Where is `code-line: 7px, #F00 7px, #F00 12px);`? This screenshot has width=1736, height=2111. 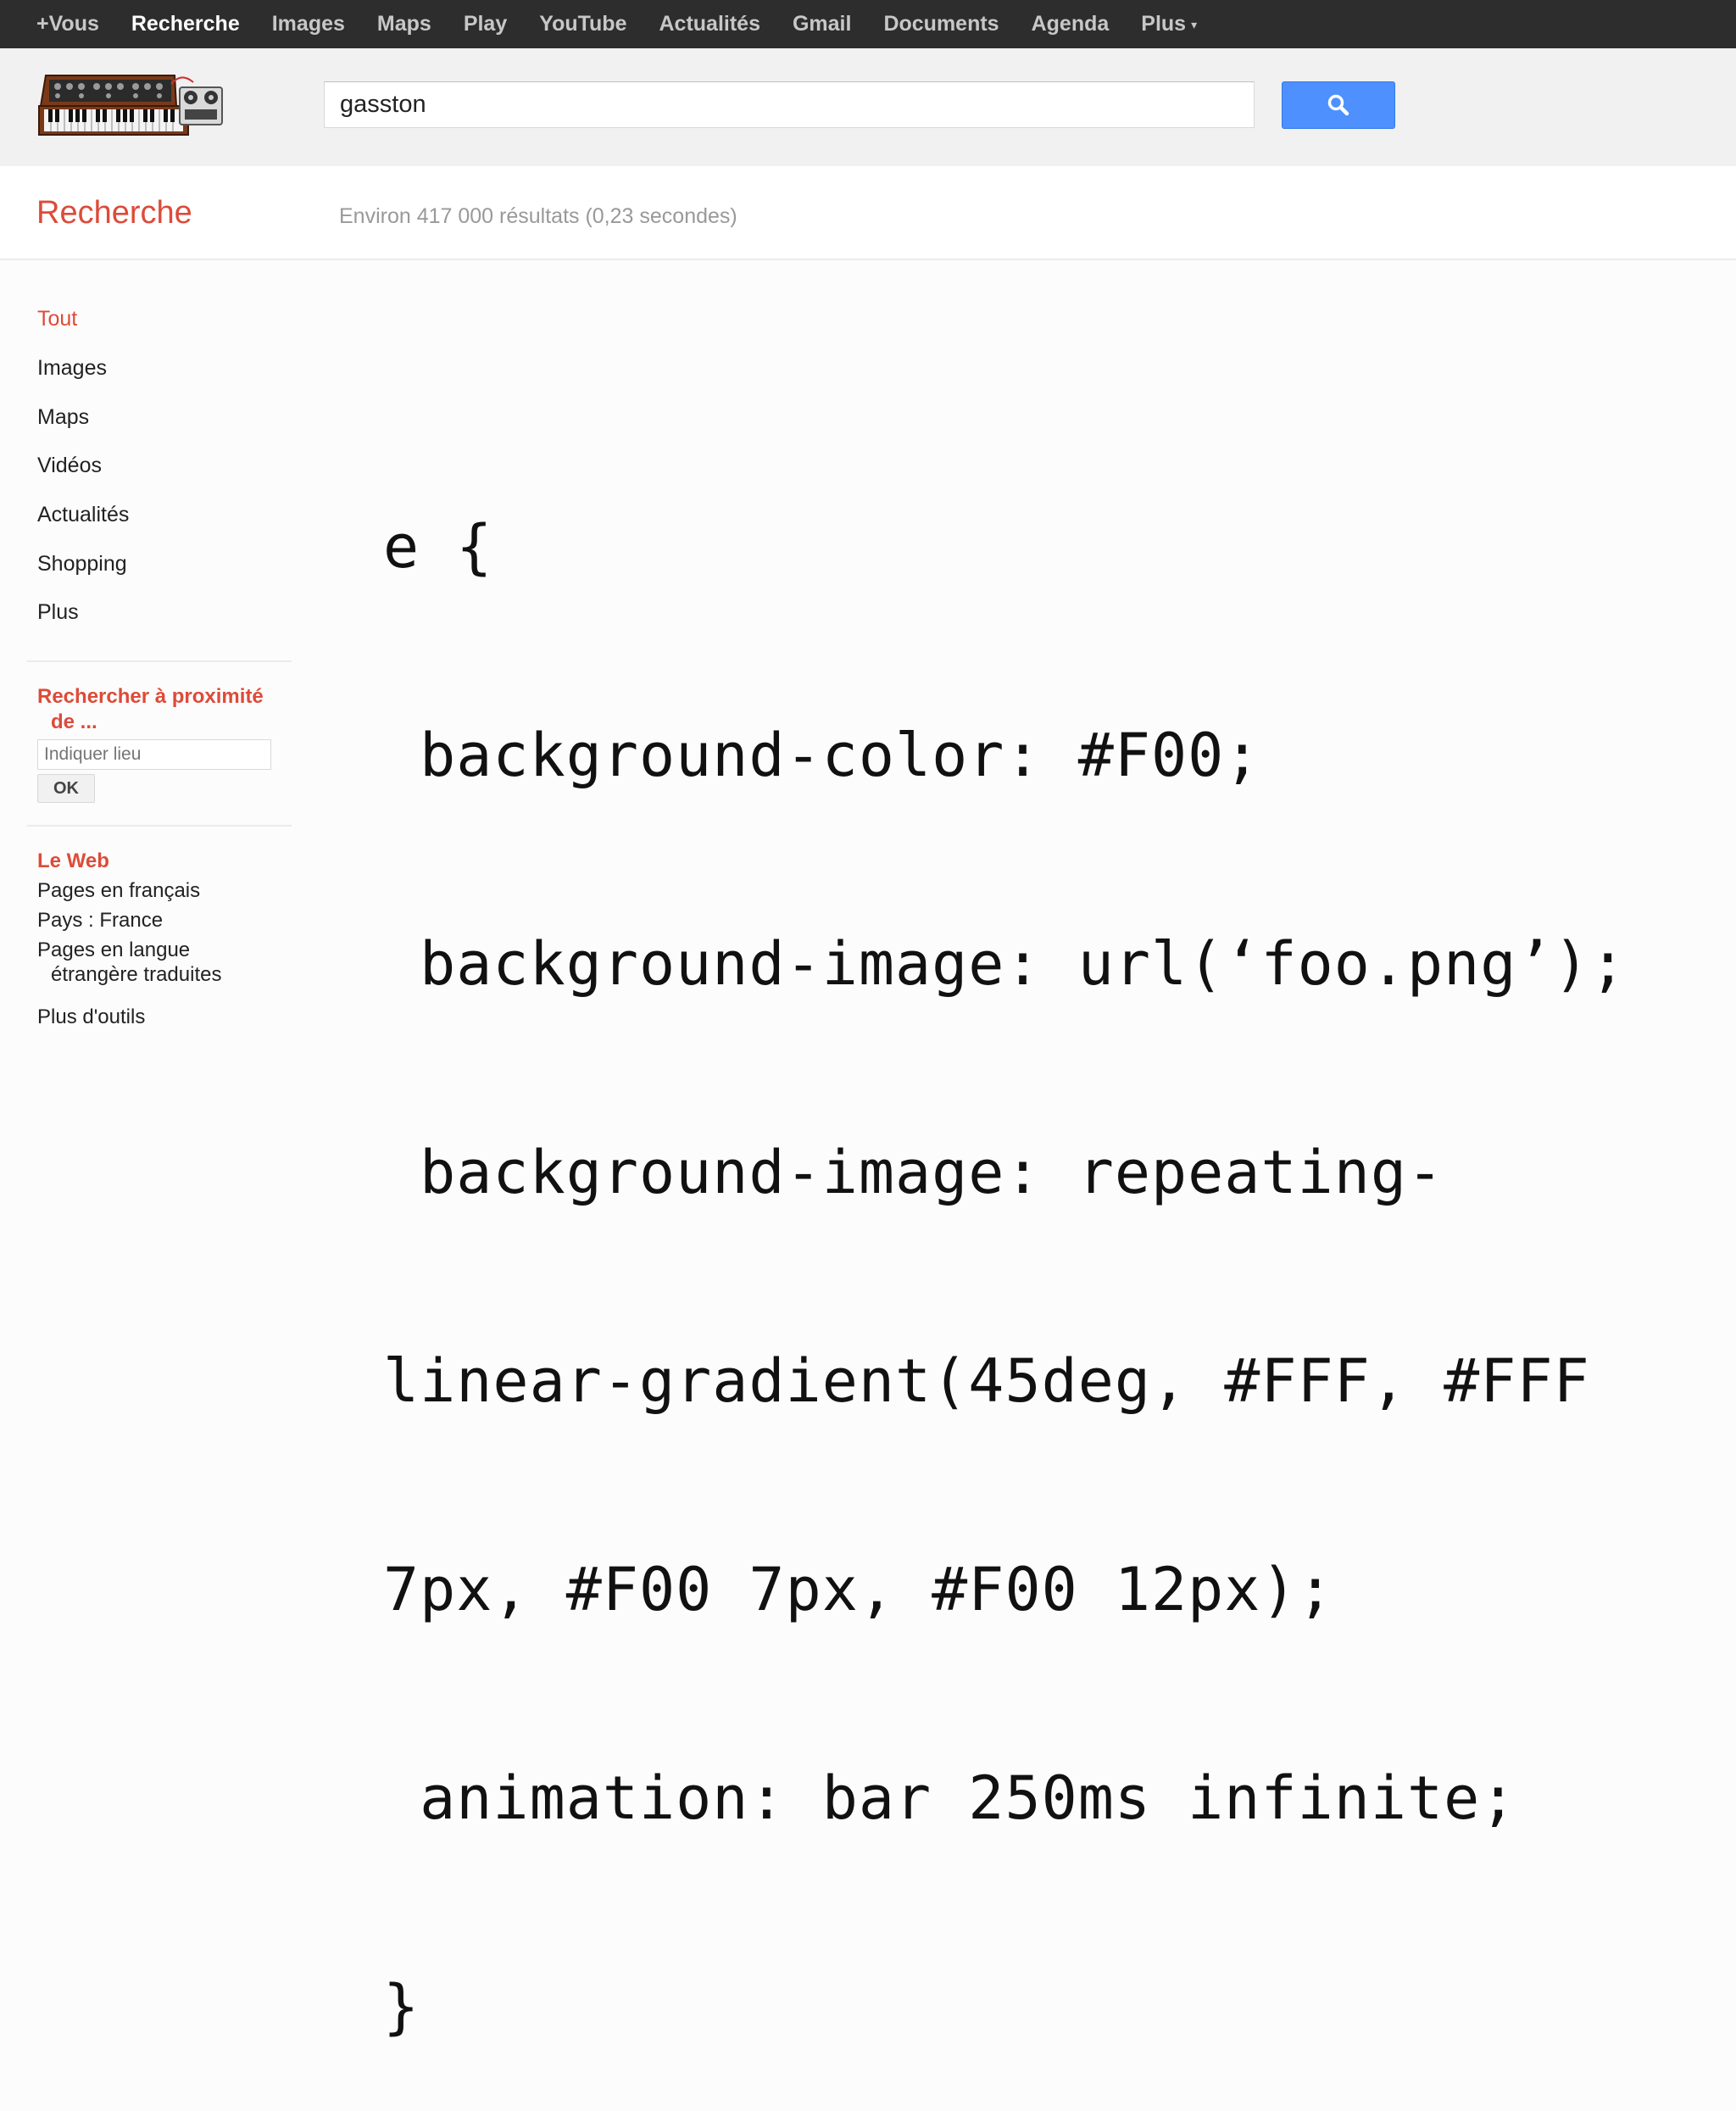 code-line: 7px, #F00 7px, #F00 12px); is located at coordinates (858, 1590).